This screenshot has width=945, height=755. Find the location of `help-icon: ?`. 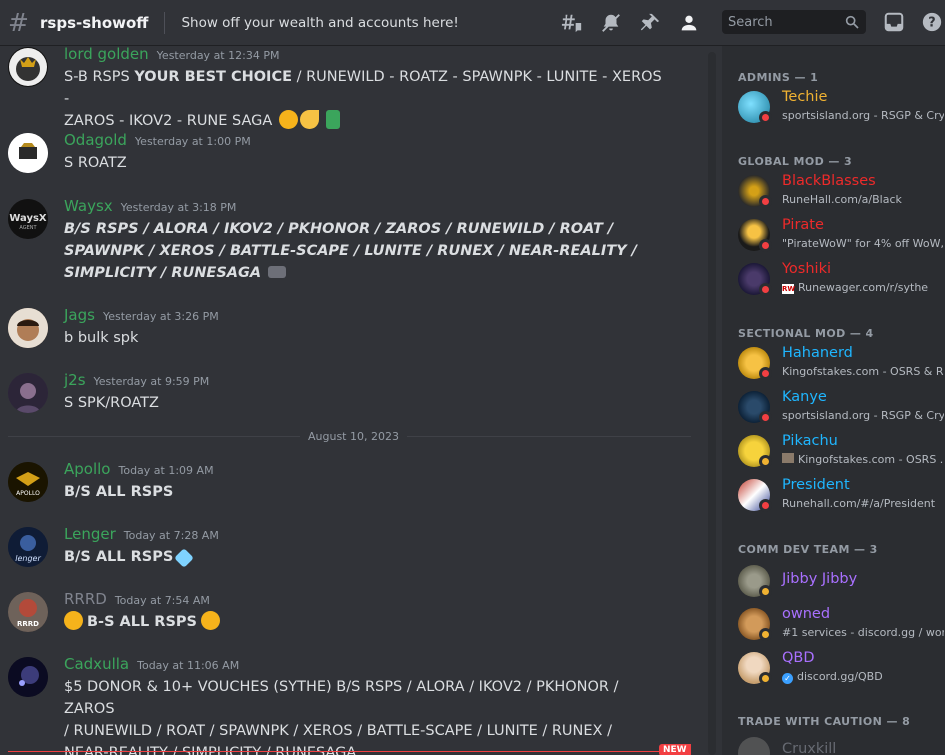

help-icon: ? is located at coordinates (932, 24).